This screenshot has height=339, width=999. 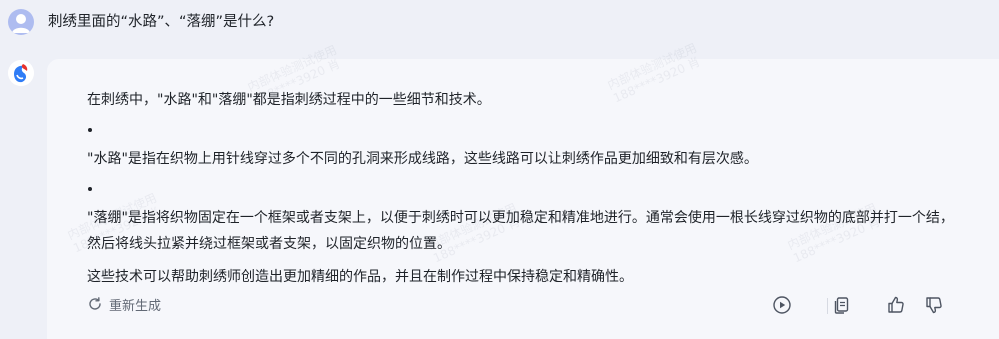 I want to click on refresh-icon, so click(x=95, y=303).